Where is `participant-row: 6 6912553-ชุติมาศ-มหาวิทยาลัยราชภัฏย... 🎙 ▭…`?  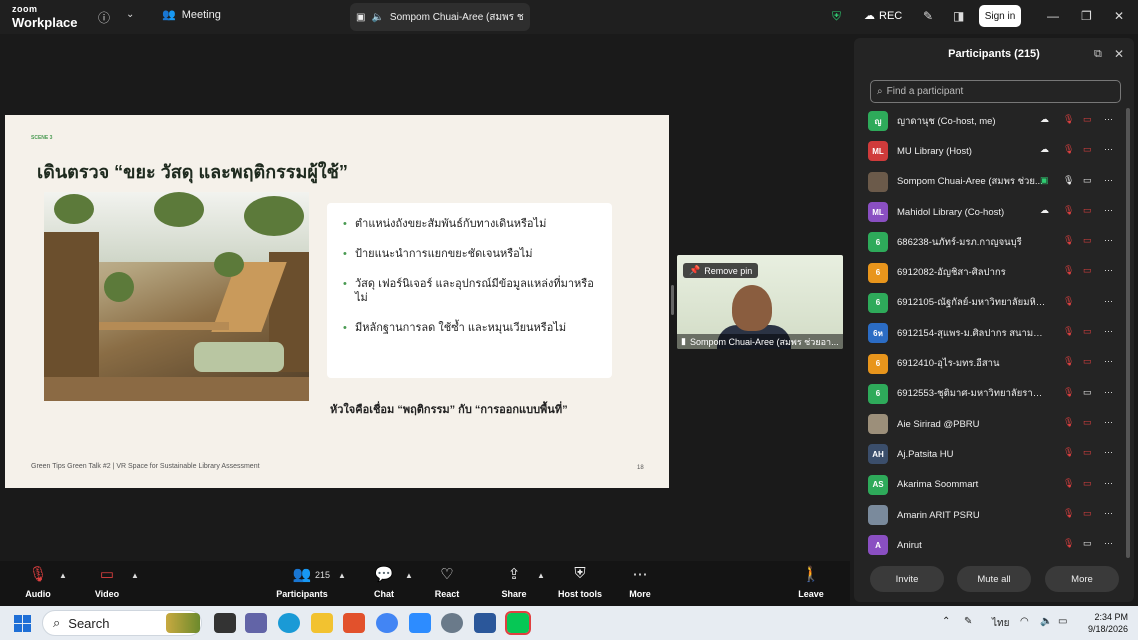
participant-row: 6 6912553-ชุติมาศ-มหาวิทยาลัยราชภัฏย... 🎙 ▭… is located at coordinates (994, 394).